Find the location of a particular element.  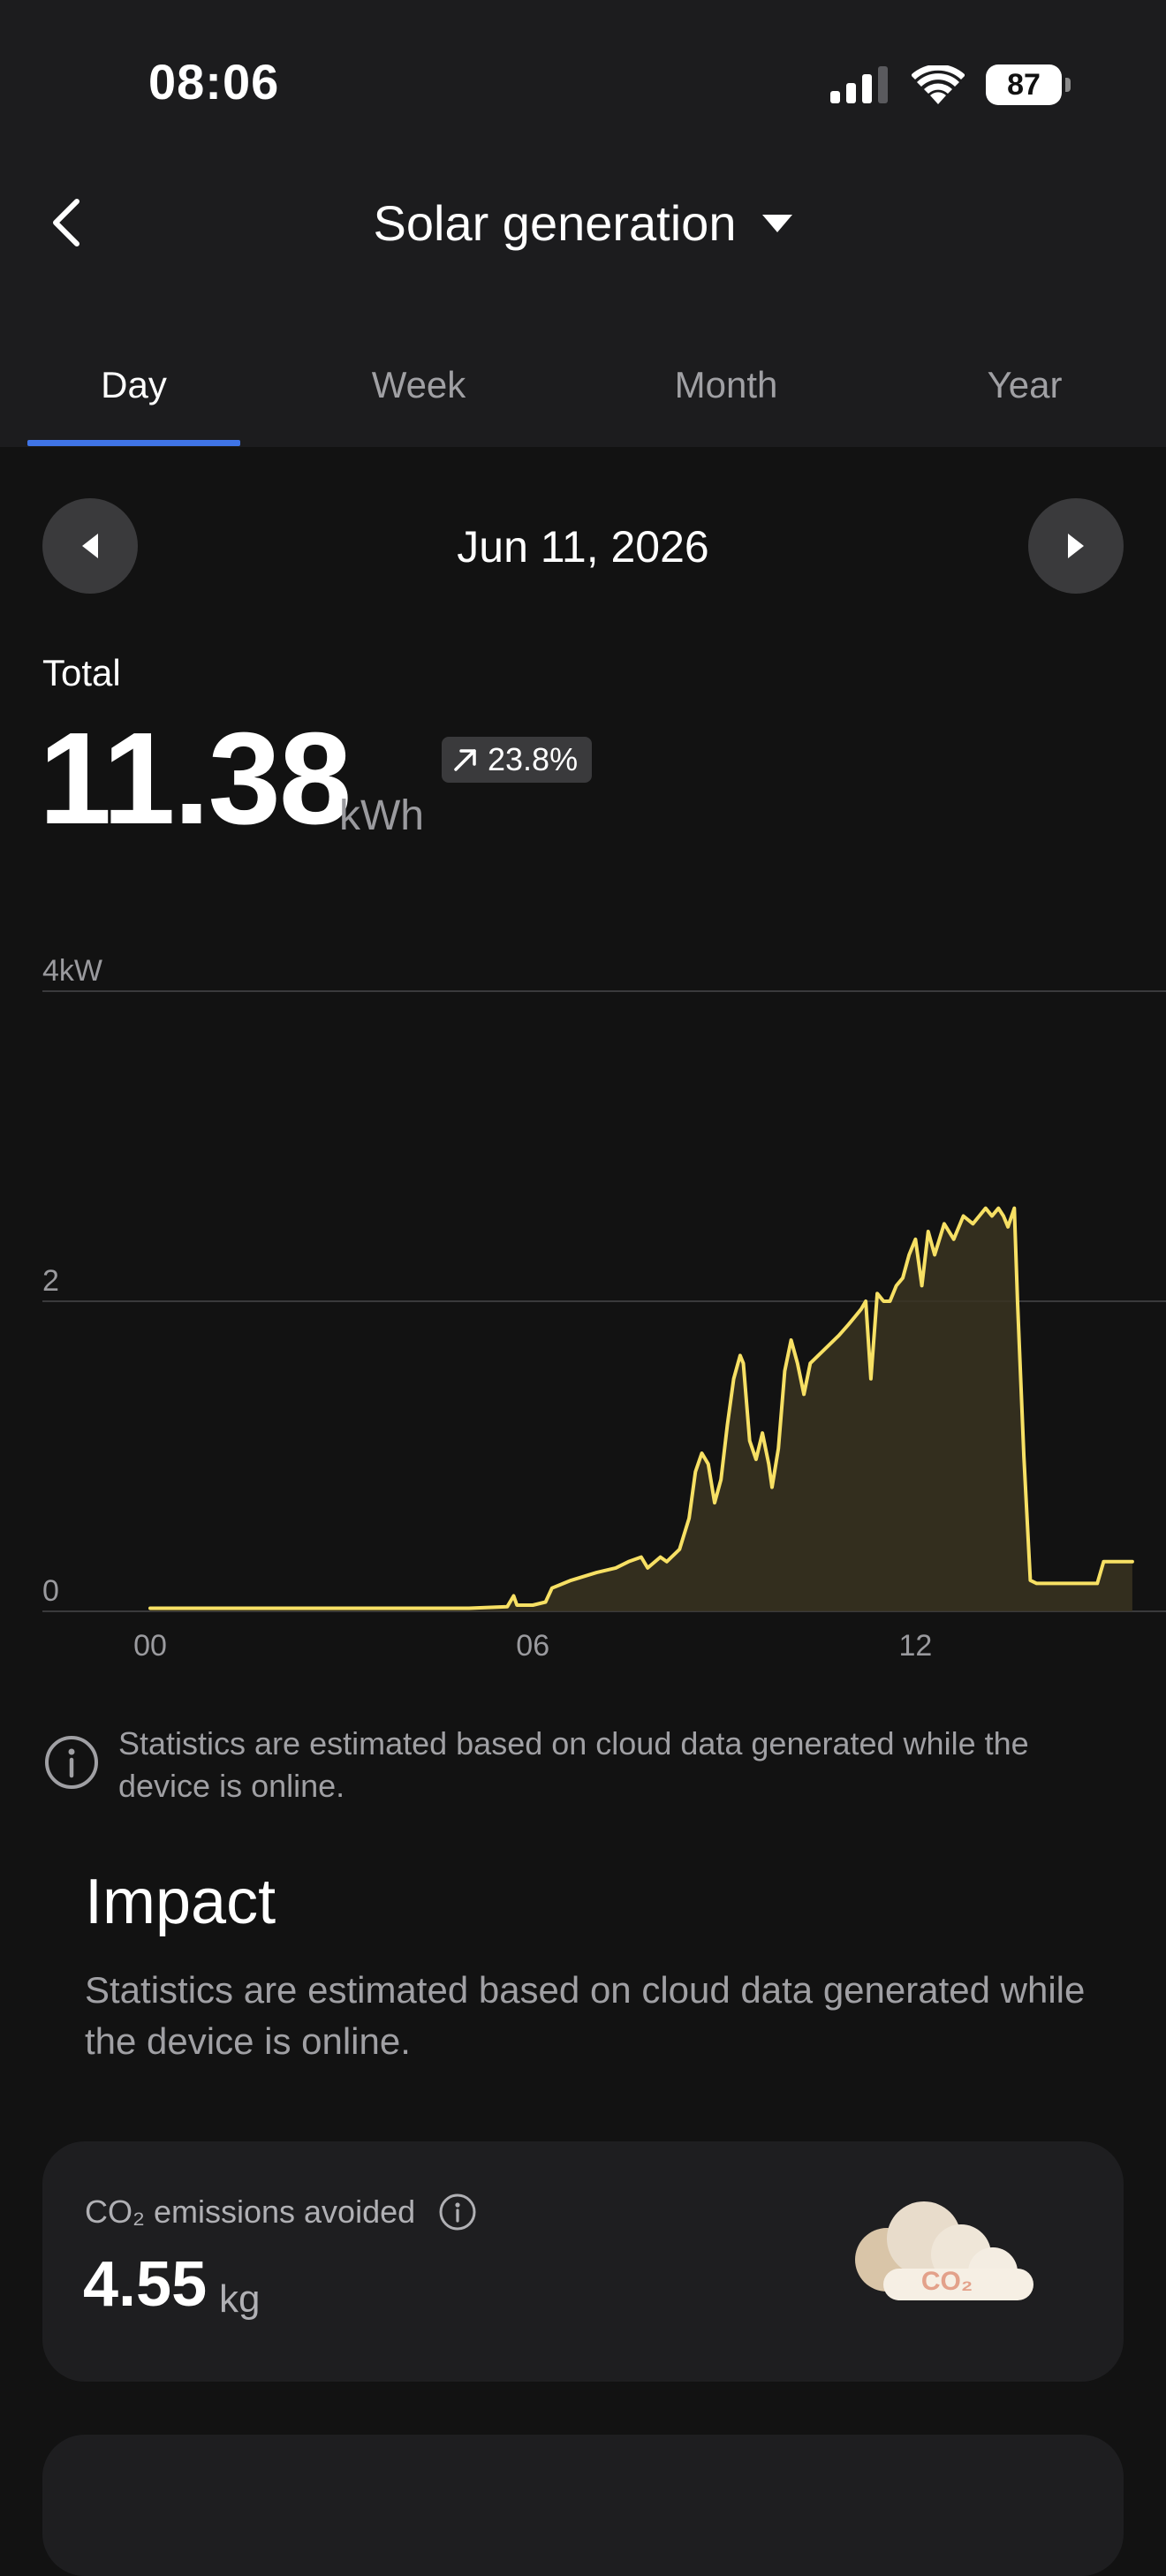

x-tick-label: 06 is located at coordinates (532, 1646).